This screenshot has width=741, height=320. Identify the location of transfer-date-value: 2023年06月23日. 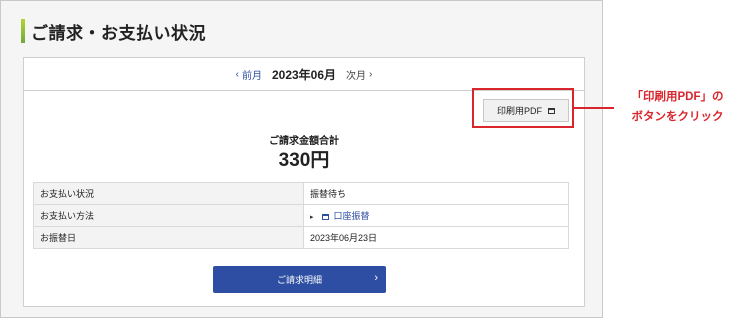
(436, 237).